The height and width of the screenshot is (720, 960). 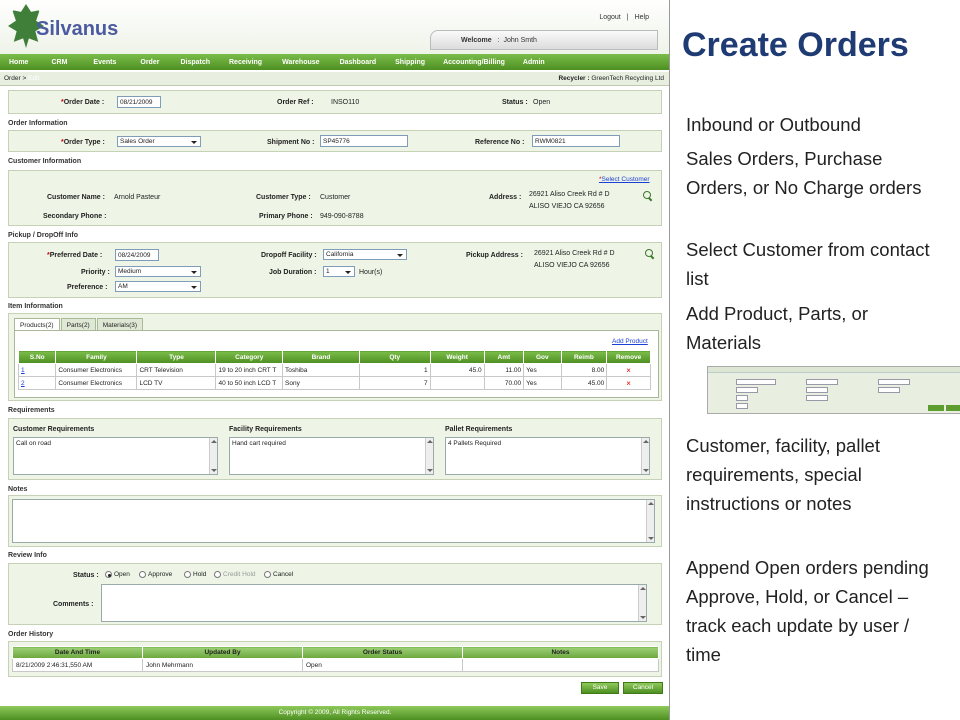 I want to click on col-sno: S.No, so click(x=37, y=357).